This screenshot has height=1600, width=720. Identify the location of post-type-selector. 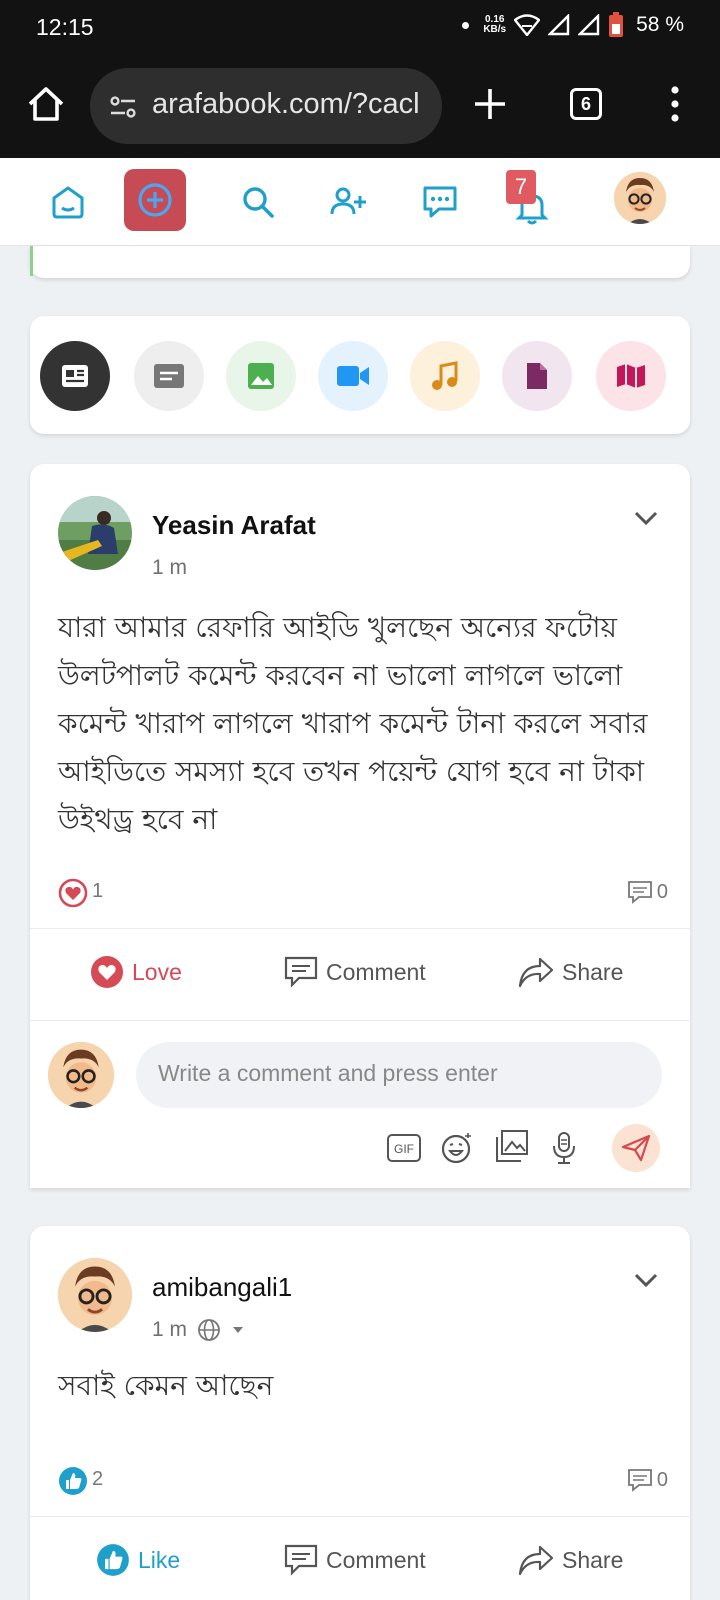
(360, 375).